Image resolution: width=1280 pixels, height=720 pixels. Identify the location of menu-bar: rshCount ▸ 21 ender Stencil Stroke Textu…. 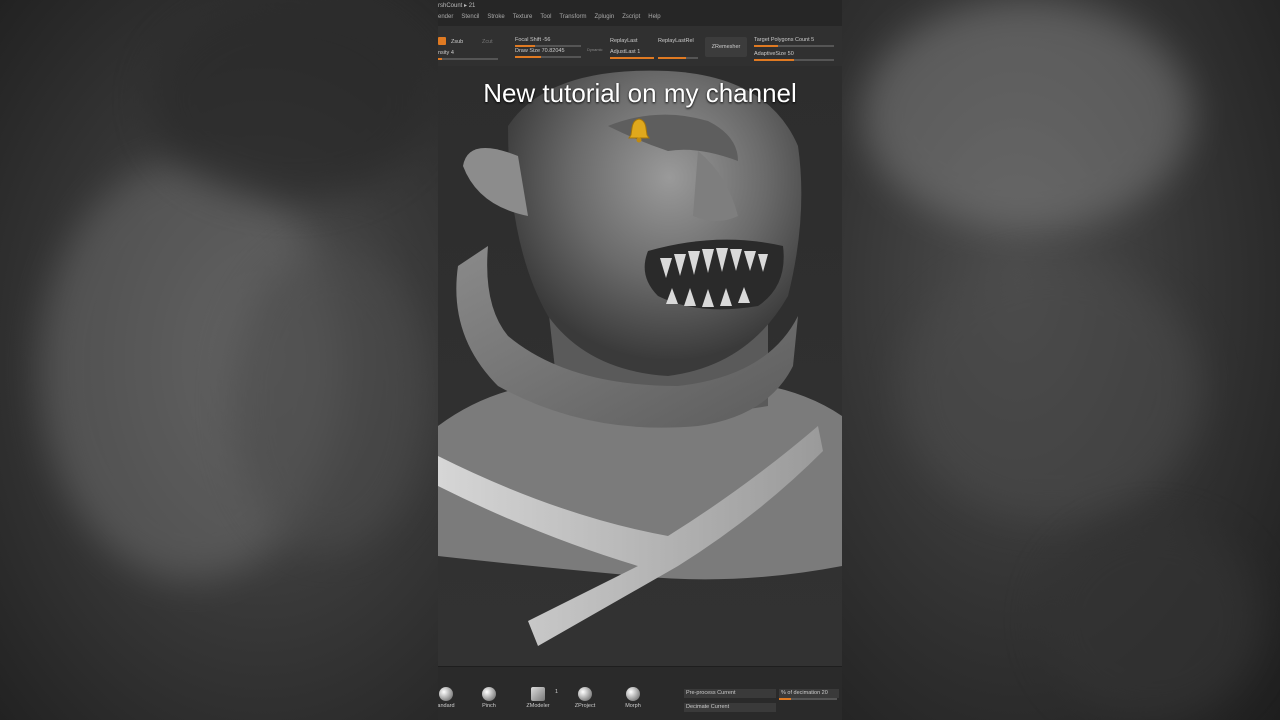
(640, 13).